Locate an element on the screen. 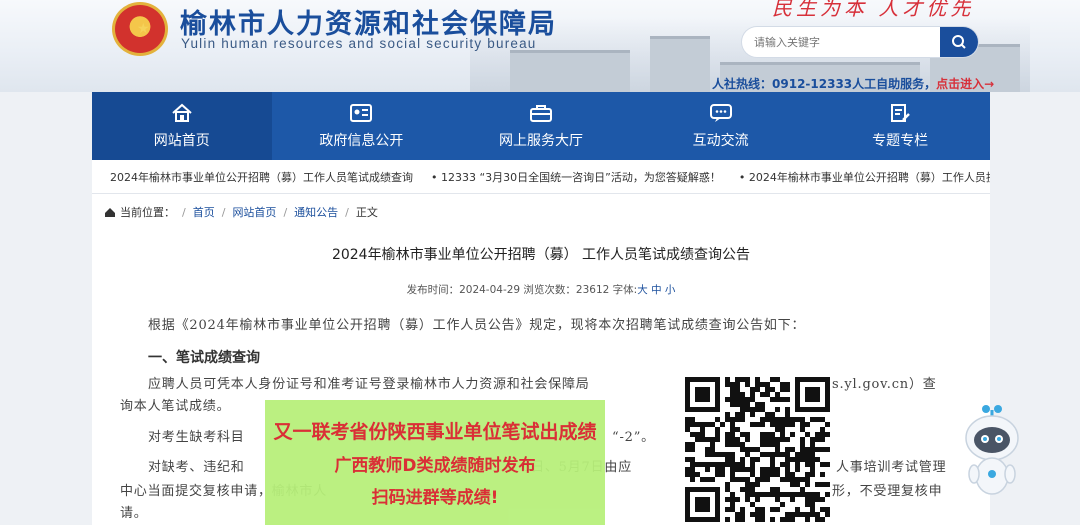  nav-gov-info: 政府信息公开 is located at coordinates (362, 126).